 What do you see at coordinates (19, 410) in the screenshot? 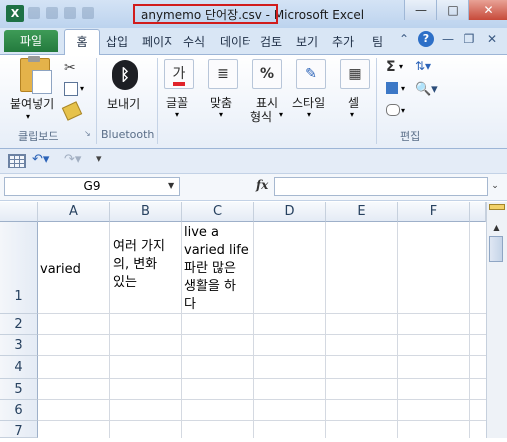
I see `row-header: 6` at bounding box center [19, 410].